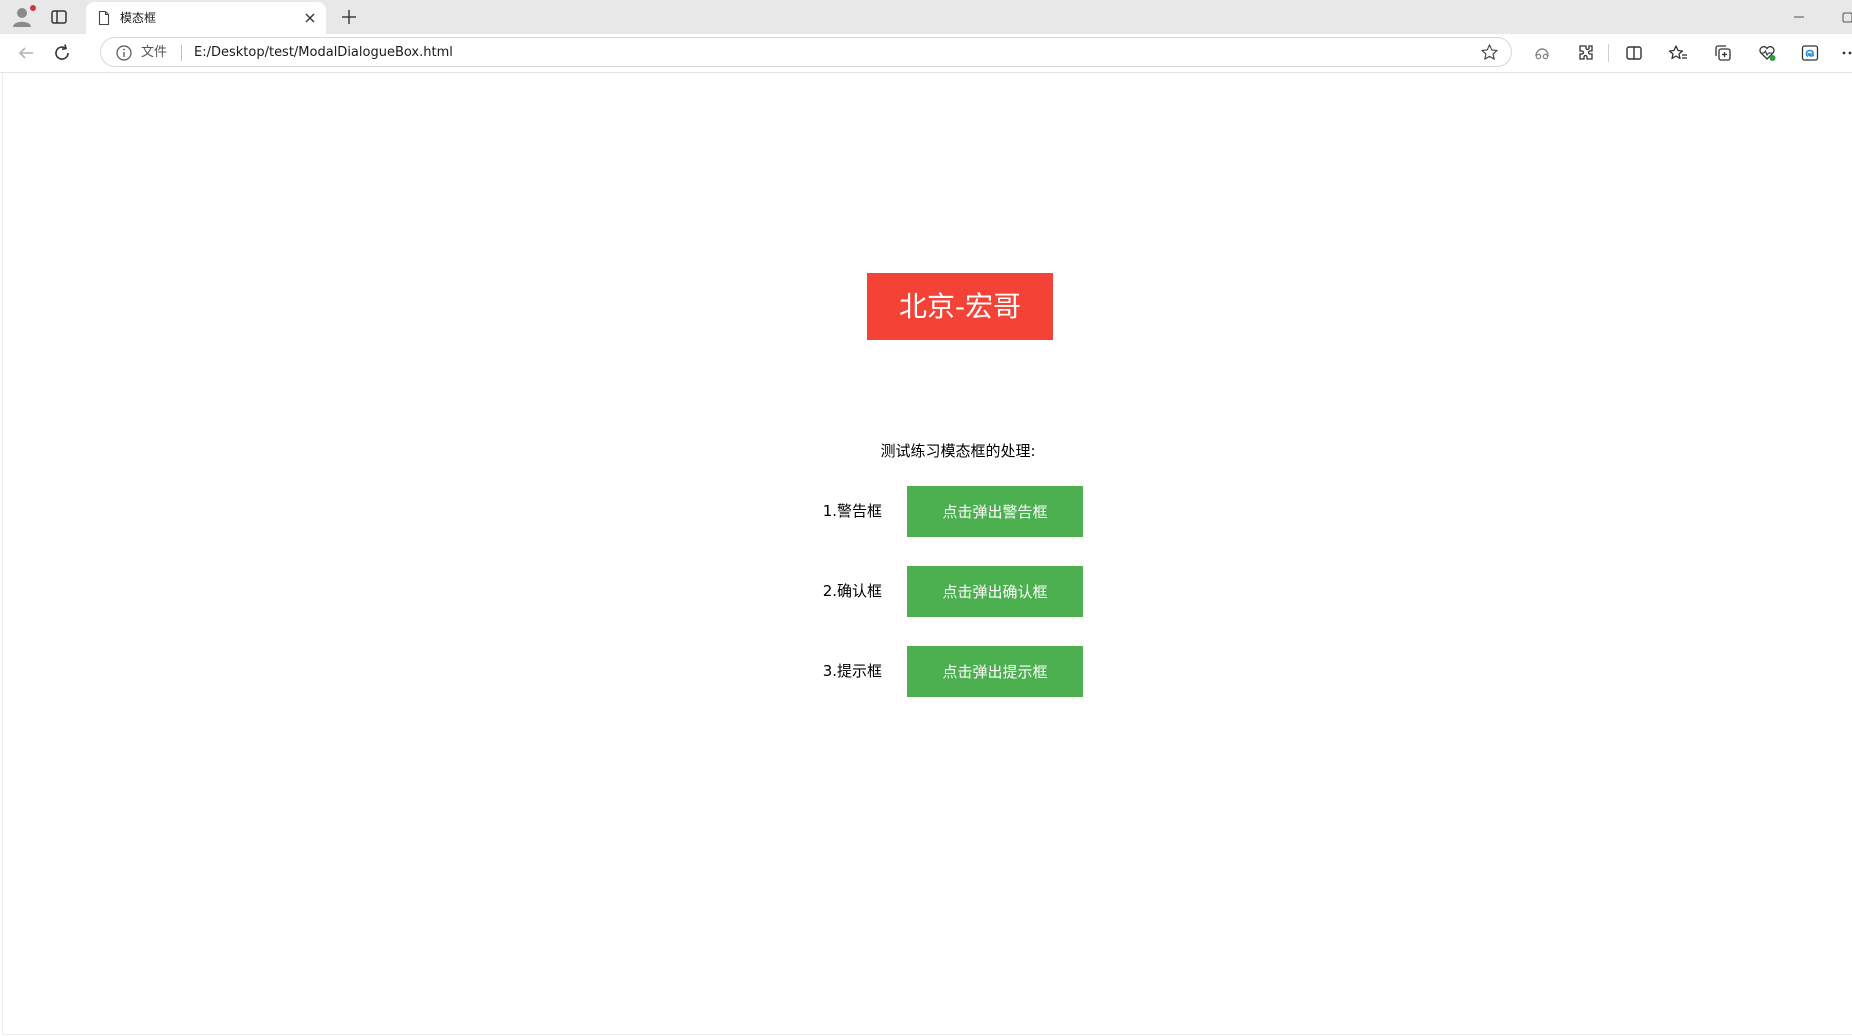 This screenshot has height=1036, width=1852. Describe the element at coordinates (1767, 53) in the screenshot. I see `heart-pulse-icon` at that location.